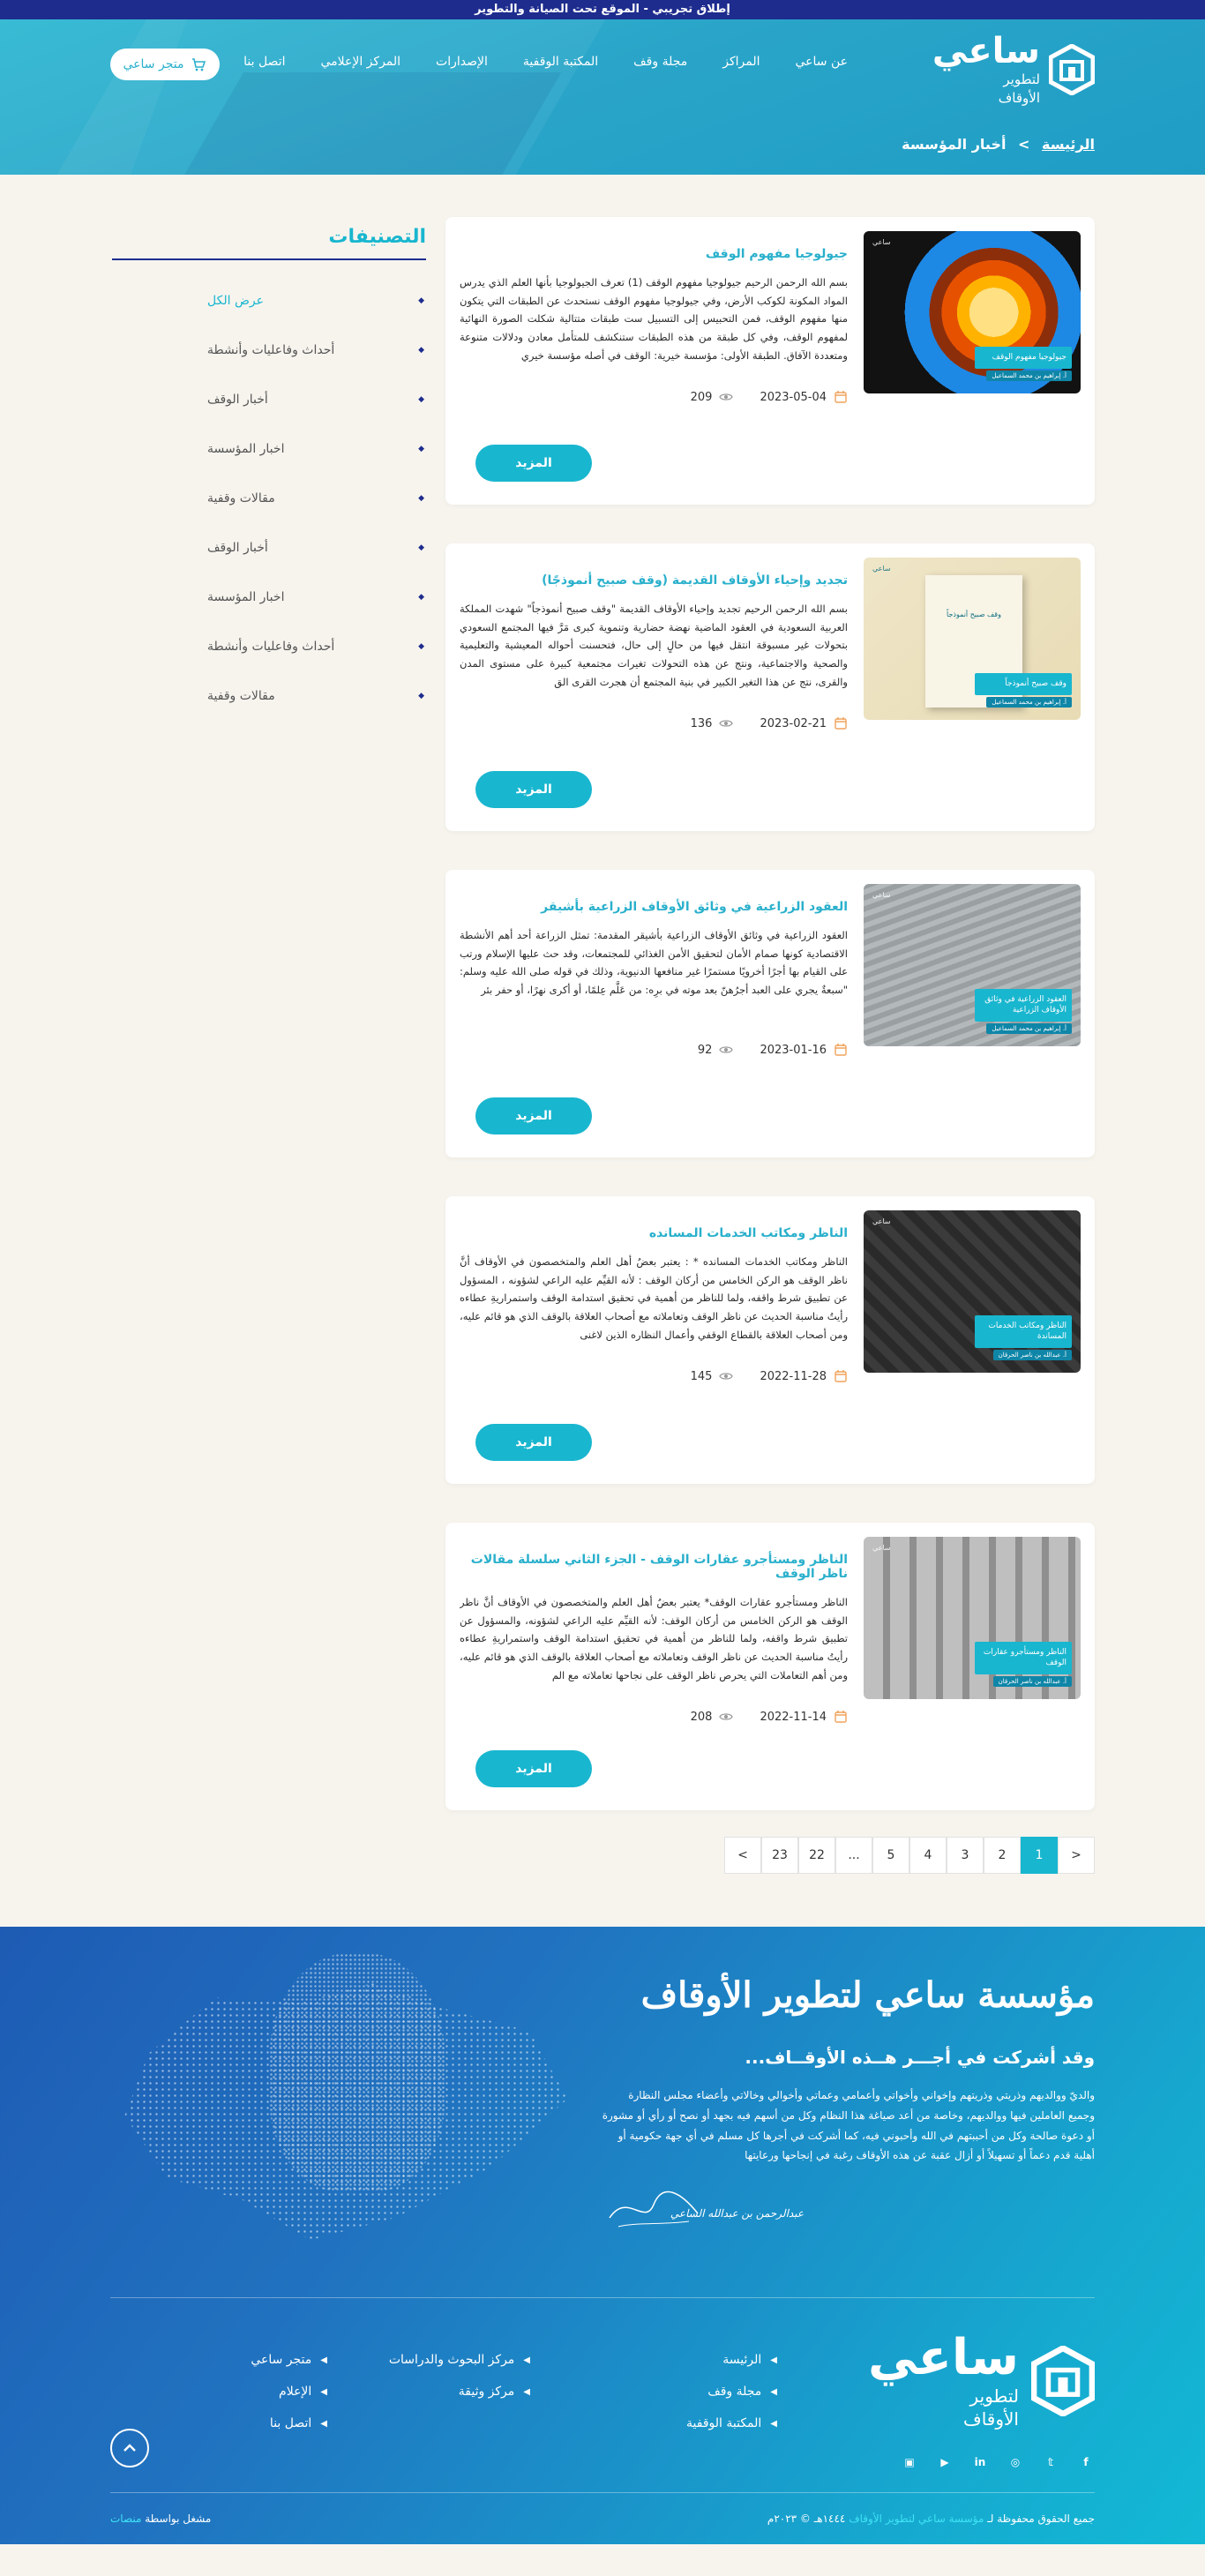 The image size is (1205, 2576). I want to click on footer-link: ◀ الرئيسة, so click(731, 2360).